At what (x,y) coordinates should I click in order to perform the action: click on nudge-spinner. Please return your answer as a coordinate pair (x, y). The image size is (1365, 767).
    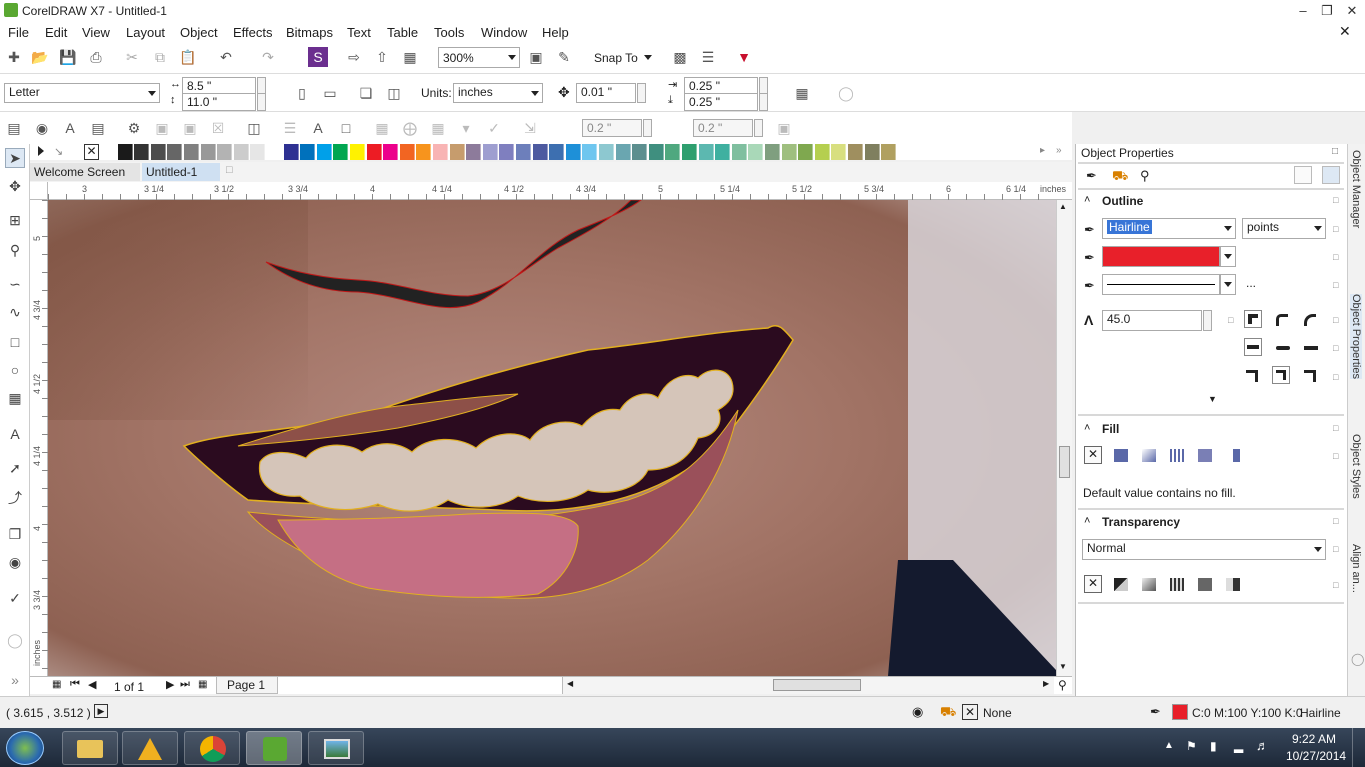
    Looking at the image, I should click on (641, 93).